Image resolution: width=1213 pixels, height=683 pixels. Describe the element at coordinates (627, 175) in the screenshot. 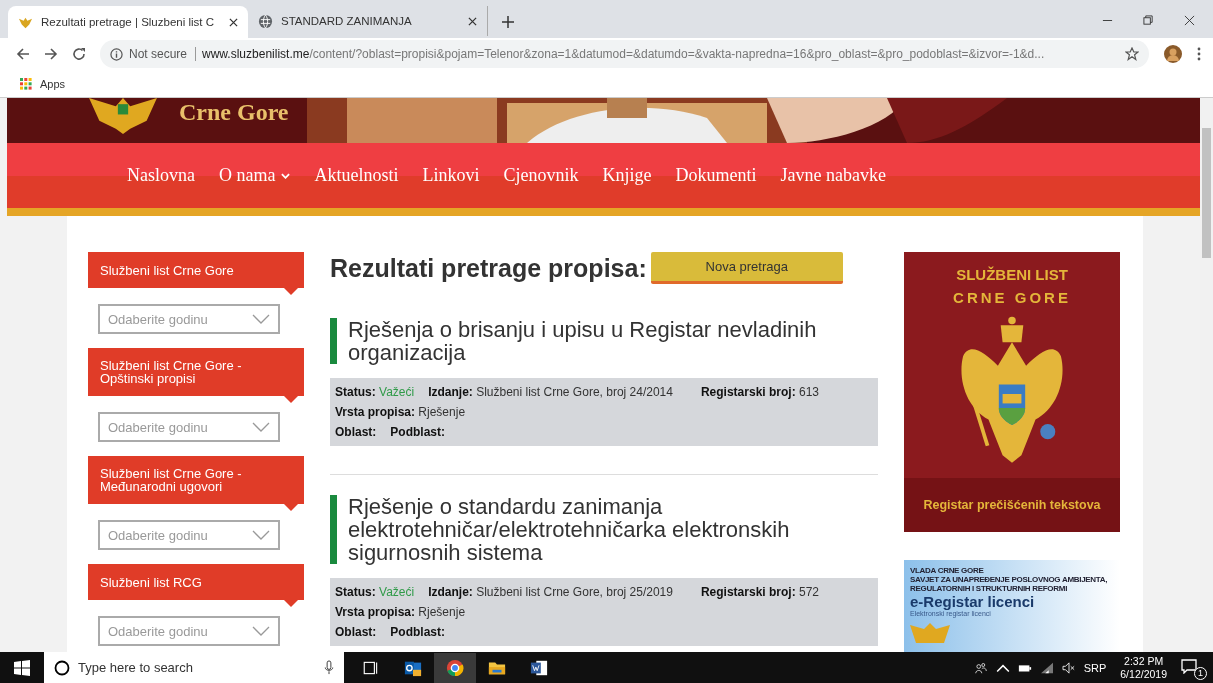

I see `nav-link: Knjige` at that location.